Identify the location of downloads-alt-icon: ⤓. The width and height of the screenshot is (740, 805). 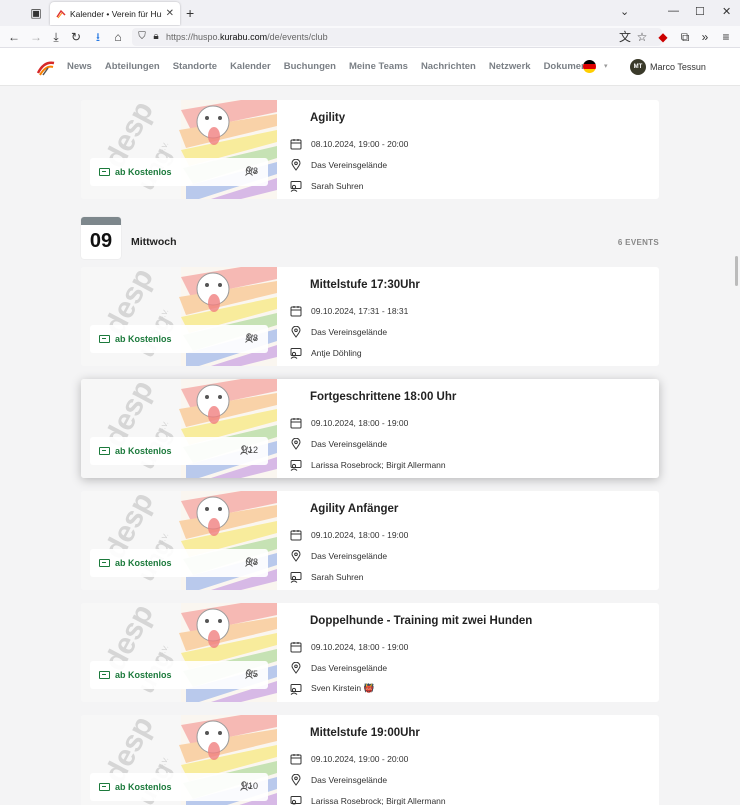
(56, 37).